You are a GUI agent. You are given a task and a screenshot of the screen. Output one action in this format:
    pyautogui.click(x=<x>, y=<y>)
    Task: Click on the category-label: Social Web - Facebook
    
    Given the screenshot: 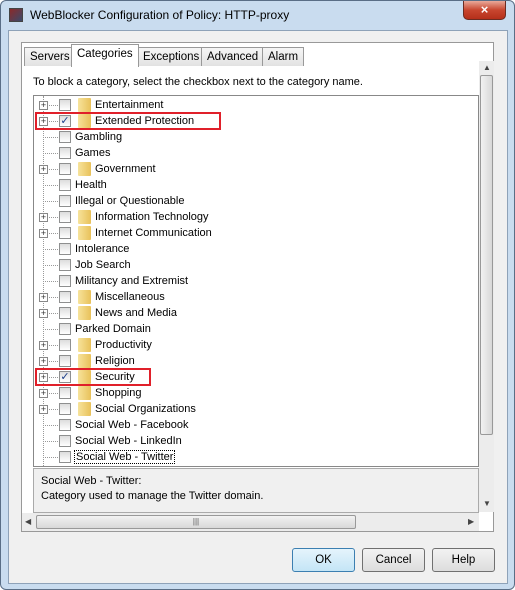 What is the action you would take?
    pyautogui.click(x=132, y=425)
    